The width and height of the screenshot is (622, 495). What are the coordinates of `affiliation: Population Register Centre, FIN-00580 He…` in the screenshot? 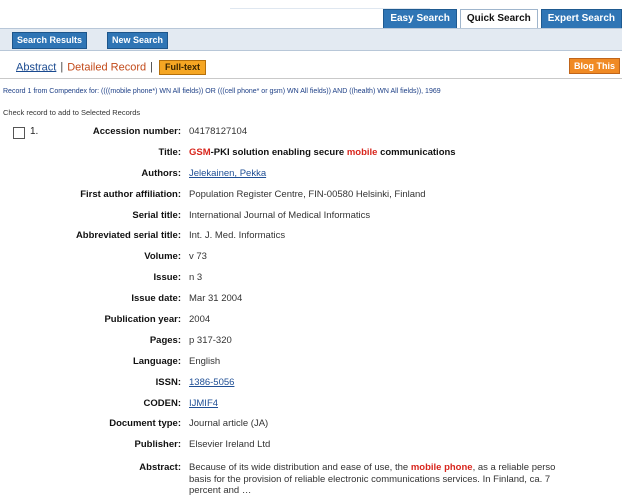 It's located at (307, 194).